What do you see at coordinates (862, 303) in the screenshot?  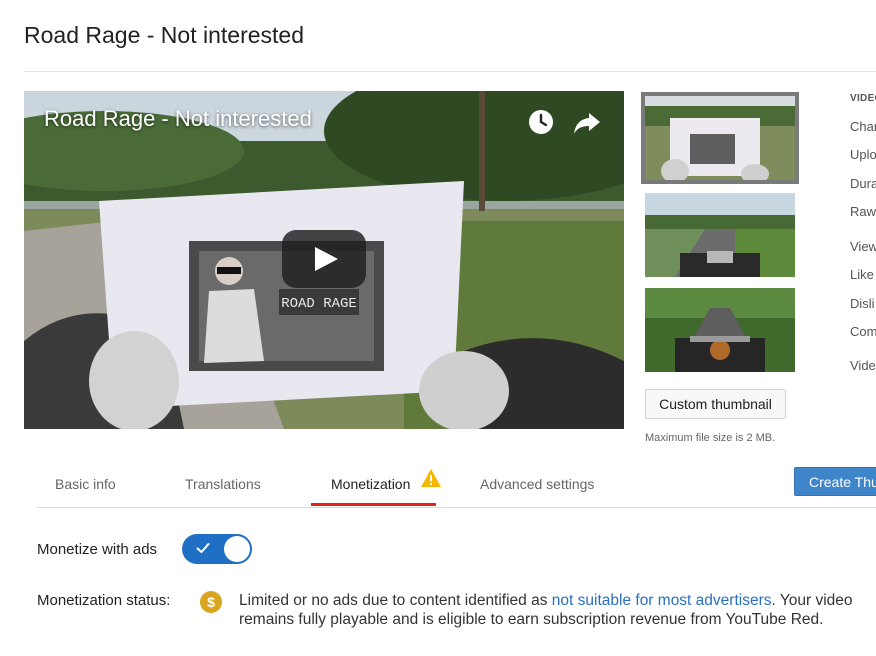 I see `info-row-dislikes: Disli` at bounding box center [862, 303].